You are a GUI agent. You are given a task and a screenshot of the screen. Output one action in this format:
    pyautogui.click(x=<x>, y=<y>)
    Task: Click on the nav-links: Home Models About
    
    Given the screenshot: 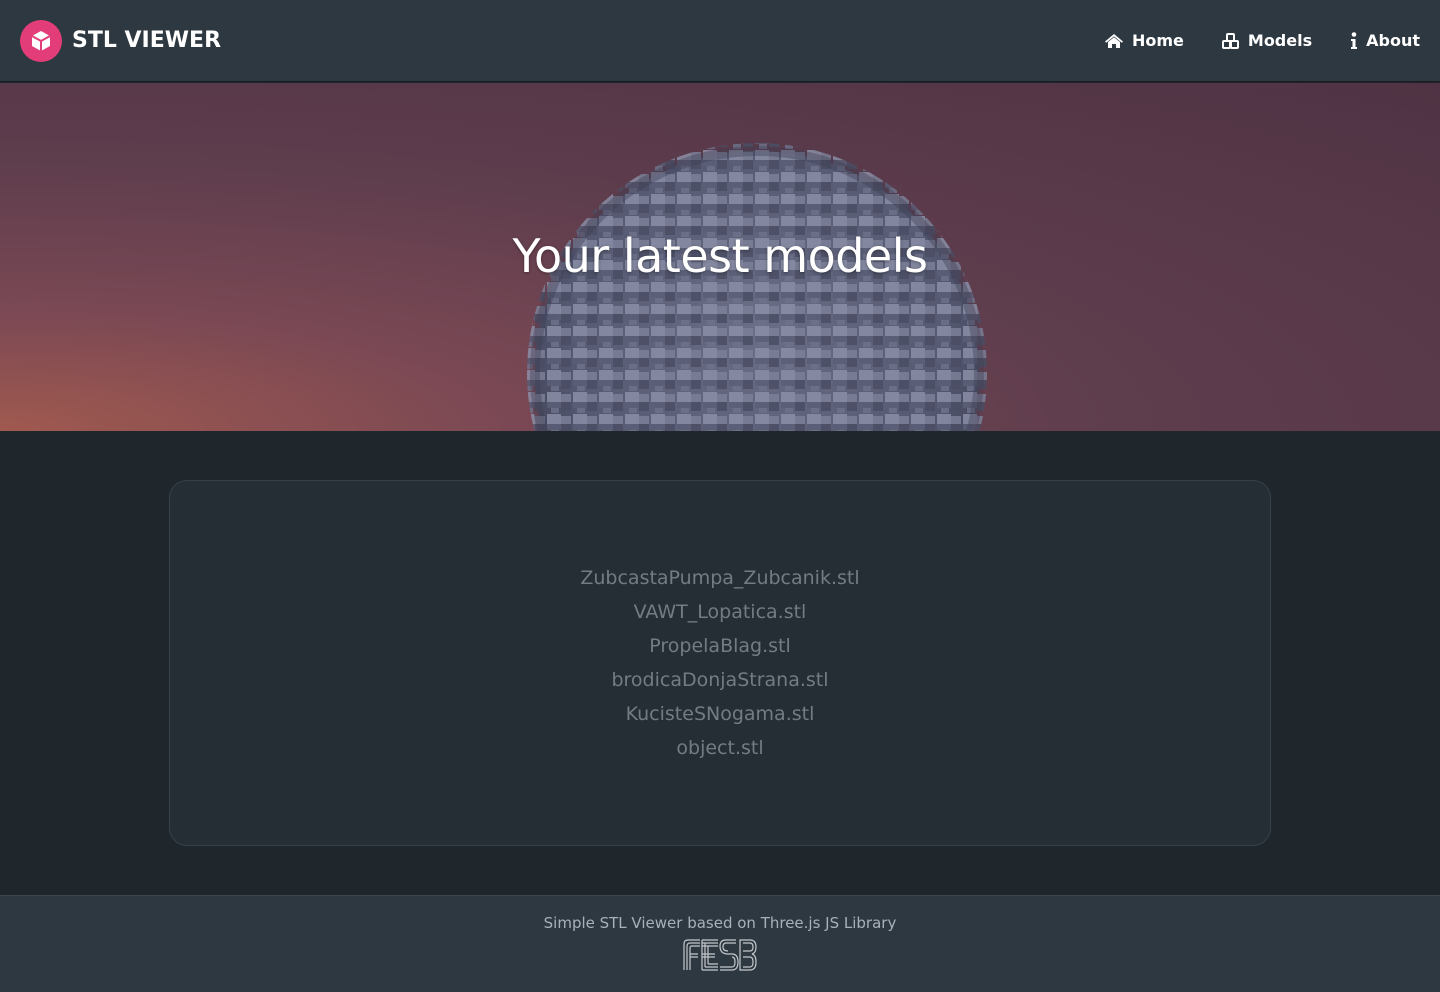 What is the action you would take?
    pyautogui.click(x=1262, y=40)
    